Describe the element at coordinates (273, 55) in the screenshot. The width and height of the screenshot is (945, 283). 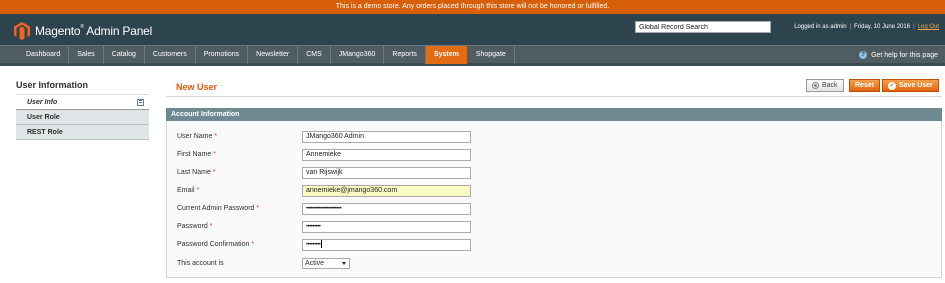
I see `nav-newsletter: Newsletter` at that location.